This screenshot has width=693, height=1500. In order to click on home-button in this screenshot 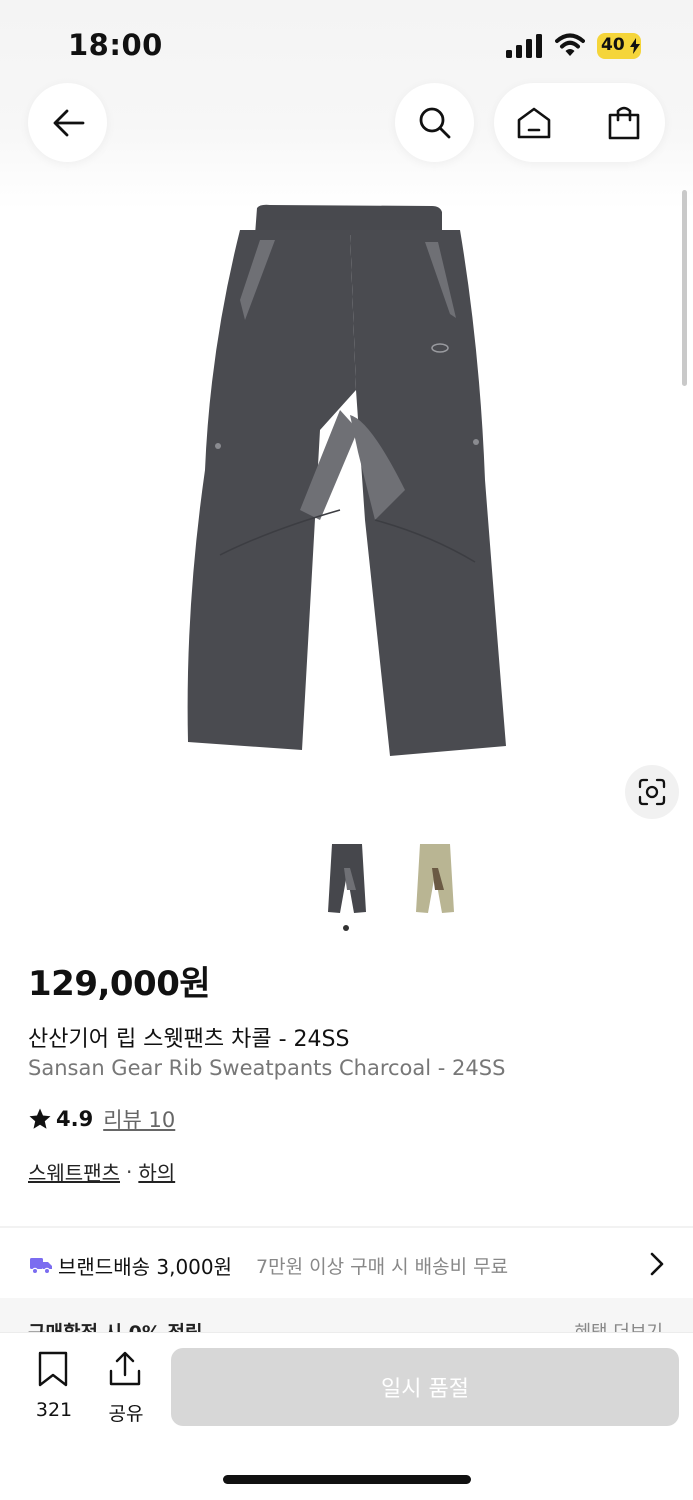, I will do `click(534, 122)`.